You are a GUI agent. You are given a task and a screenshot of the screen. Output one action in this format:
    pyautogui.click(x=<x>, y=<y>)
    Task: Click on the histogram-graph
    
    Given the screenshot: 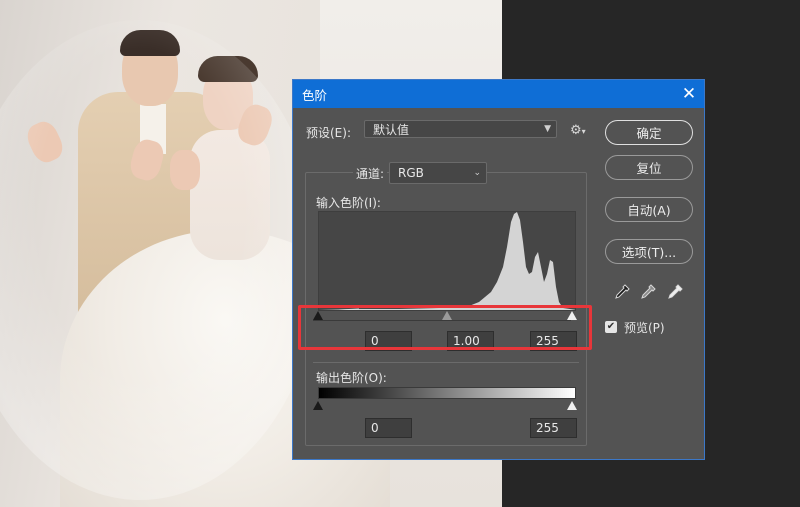 What is the action you would take?
    pyautogui.click(x=447, y=261)
    